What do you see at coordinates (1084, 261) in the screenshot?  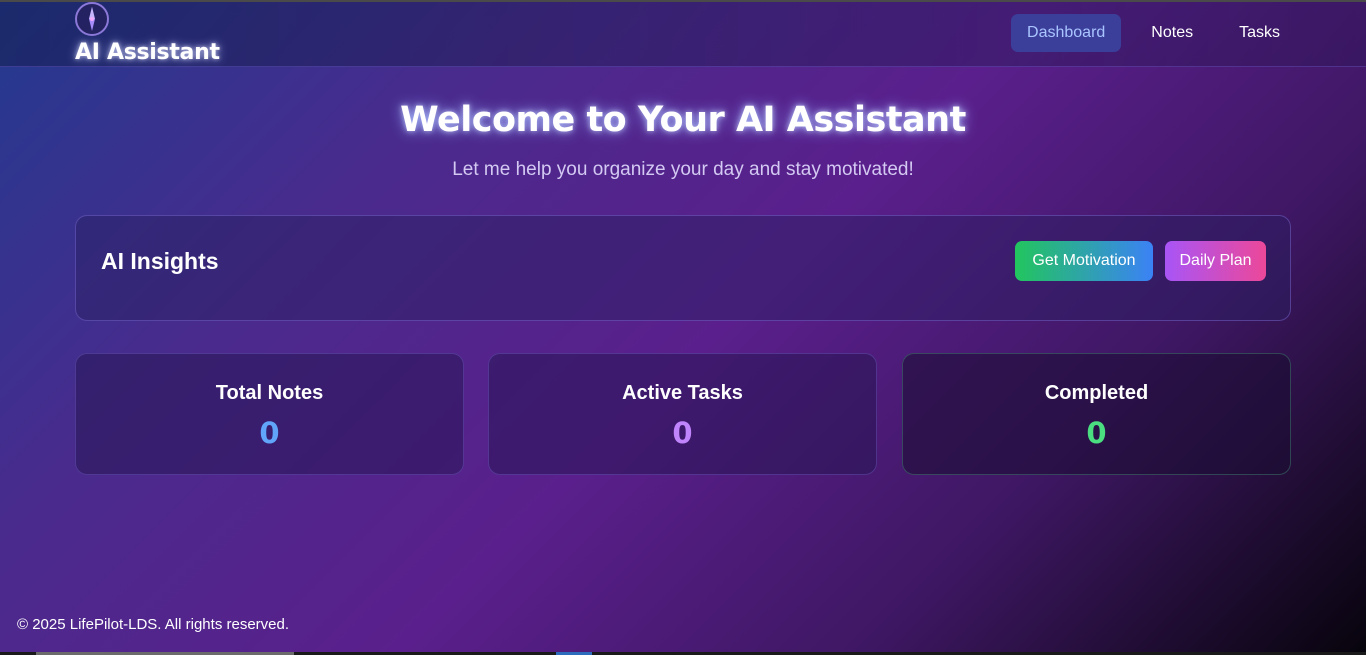 I see `get-motivation-button: Get Motivation` at bounding box center [1084, 261].